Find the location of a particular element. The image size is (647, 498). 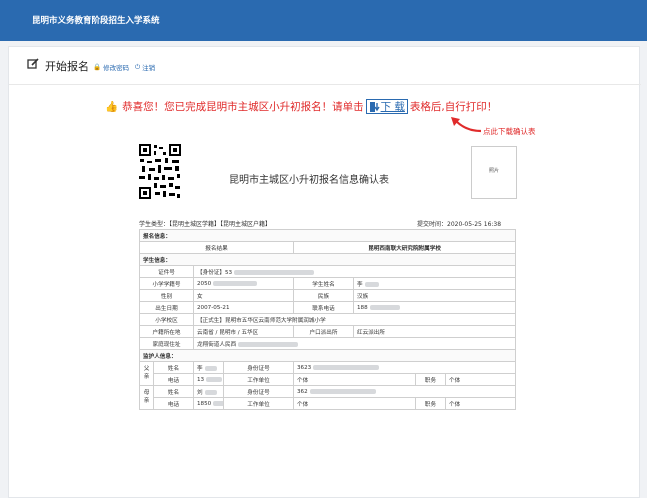

birth-value: 2007-05-21 is located at coordinates (243, 307).